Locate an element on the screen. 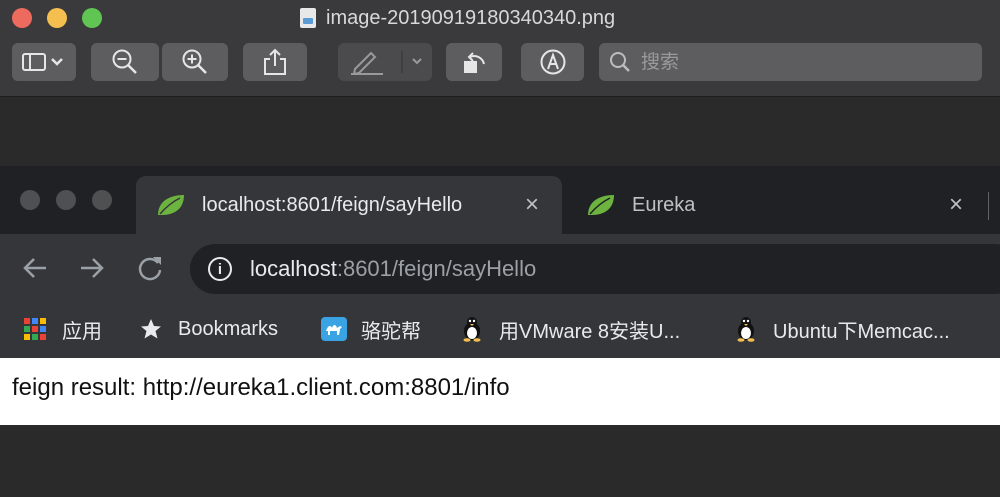 The image size is (1000, 497). url-text: localhost:8601/feign/sayHello is located at coordinates (393, 269).